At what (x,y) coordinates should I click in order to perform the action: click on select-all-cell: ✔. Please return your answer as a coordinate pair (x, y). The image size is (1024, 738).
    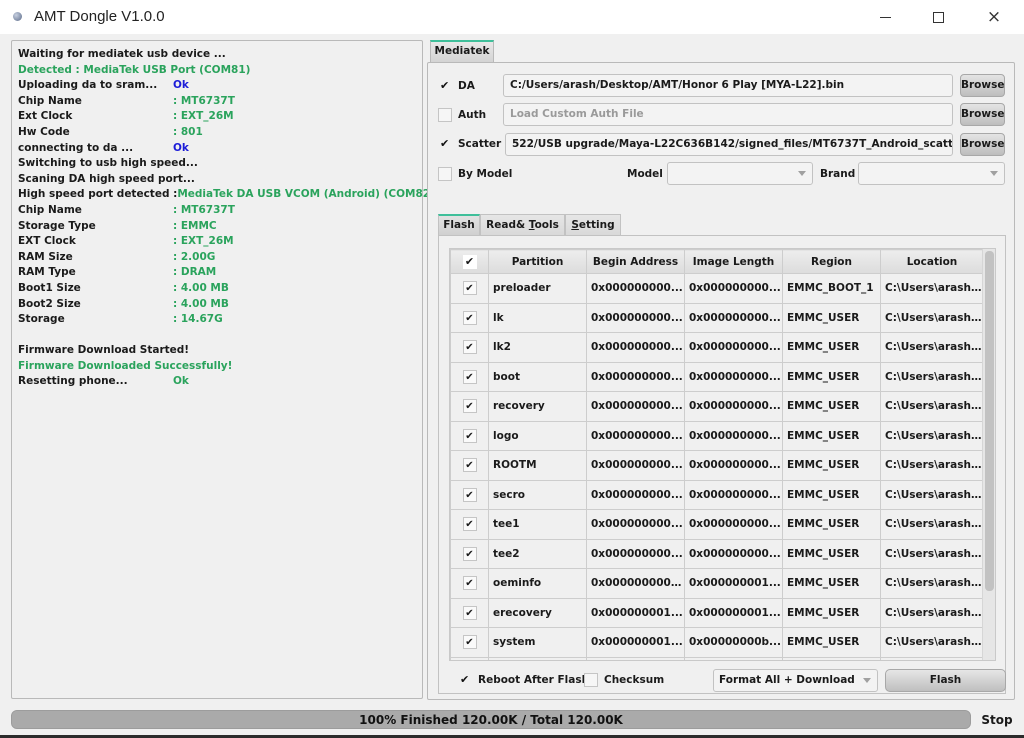
    Looking at the image, I should click on (469, 261).